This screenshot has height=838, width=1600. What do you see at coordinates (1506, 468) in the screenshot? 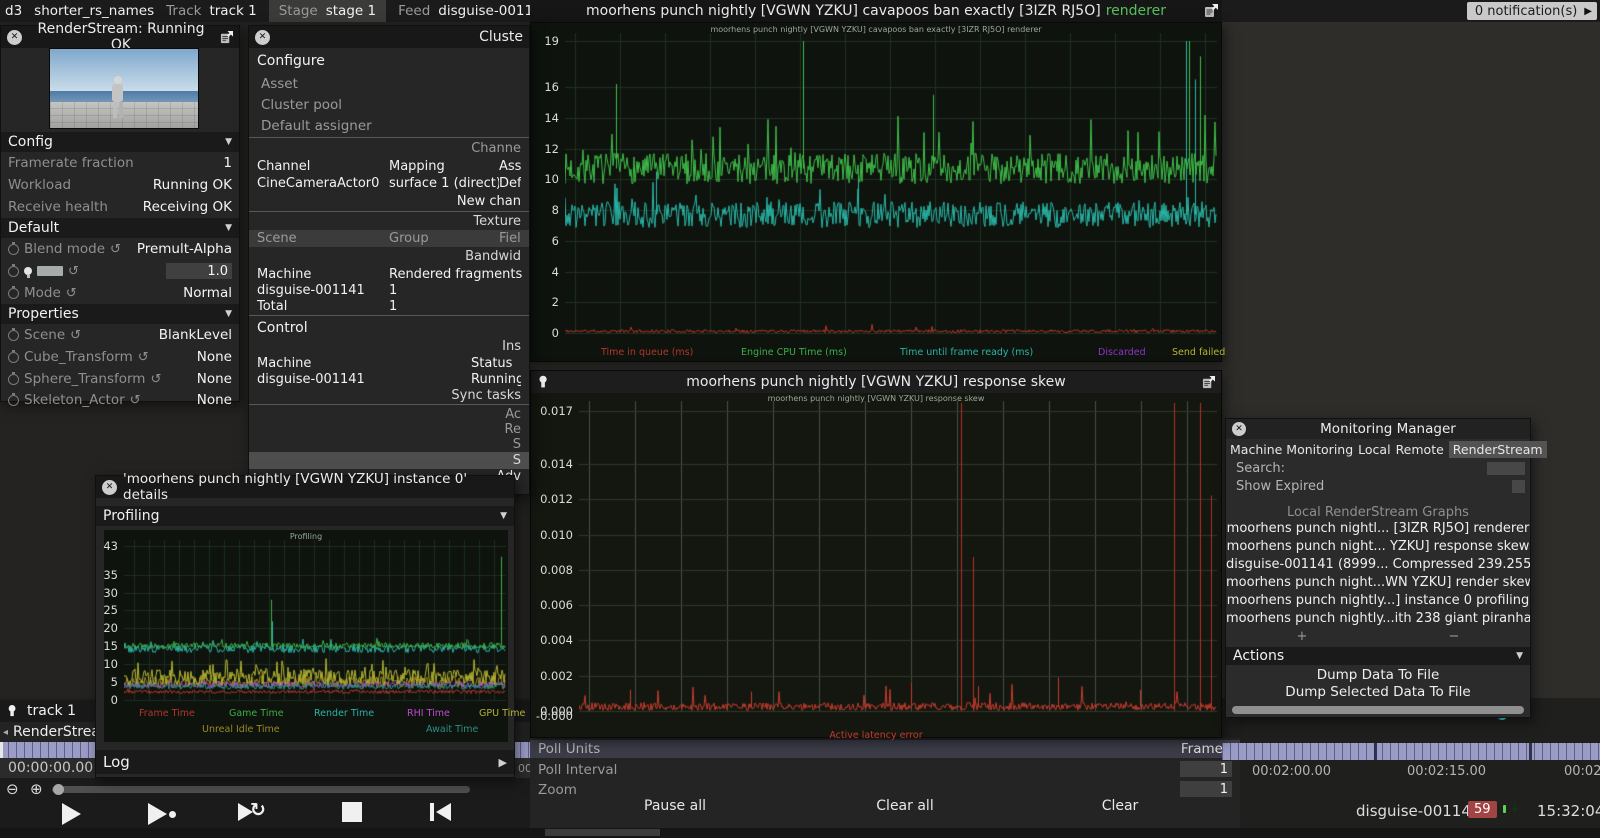
I see `search-input` at bounding box center [1506, 468].